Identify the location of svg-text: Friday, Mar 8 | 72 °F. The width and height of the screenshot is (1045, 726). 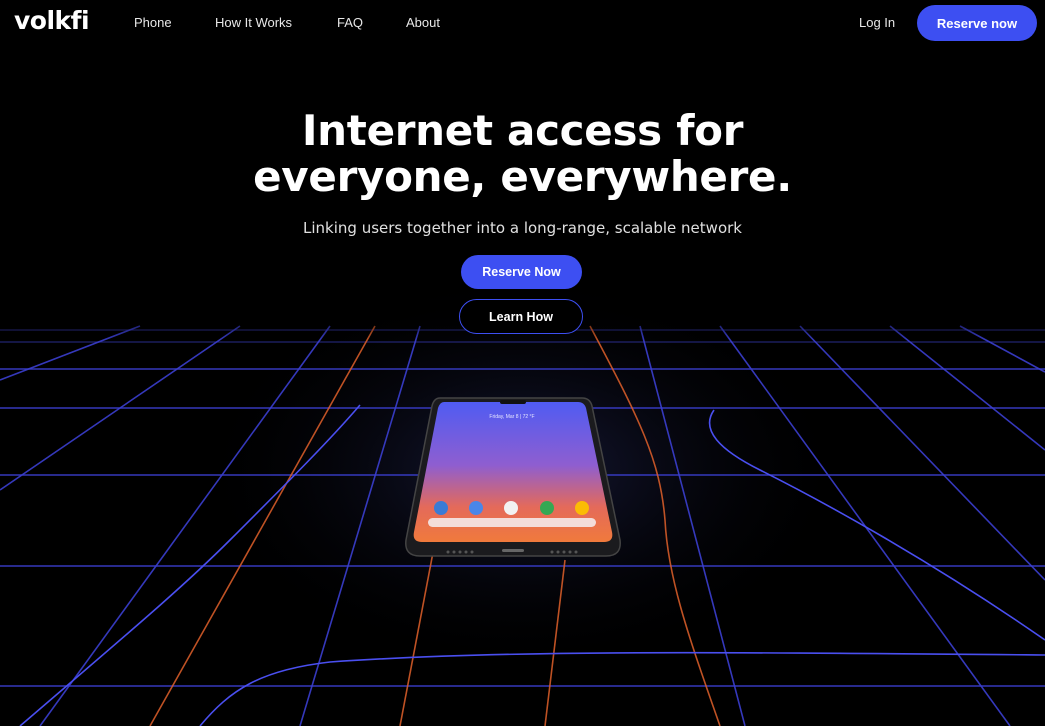
(511, 417).